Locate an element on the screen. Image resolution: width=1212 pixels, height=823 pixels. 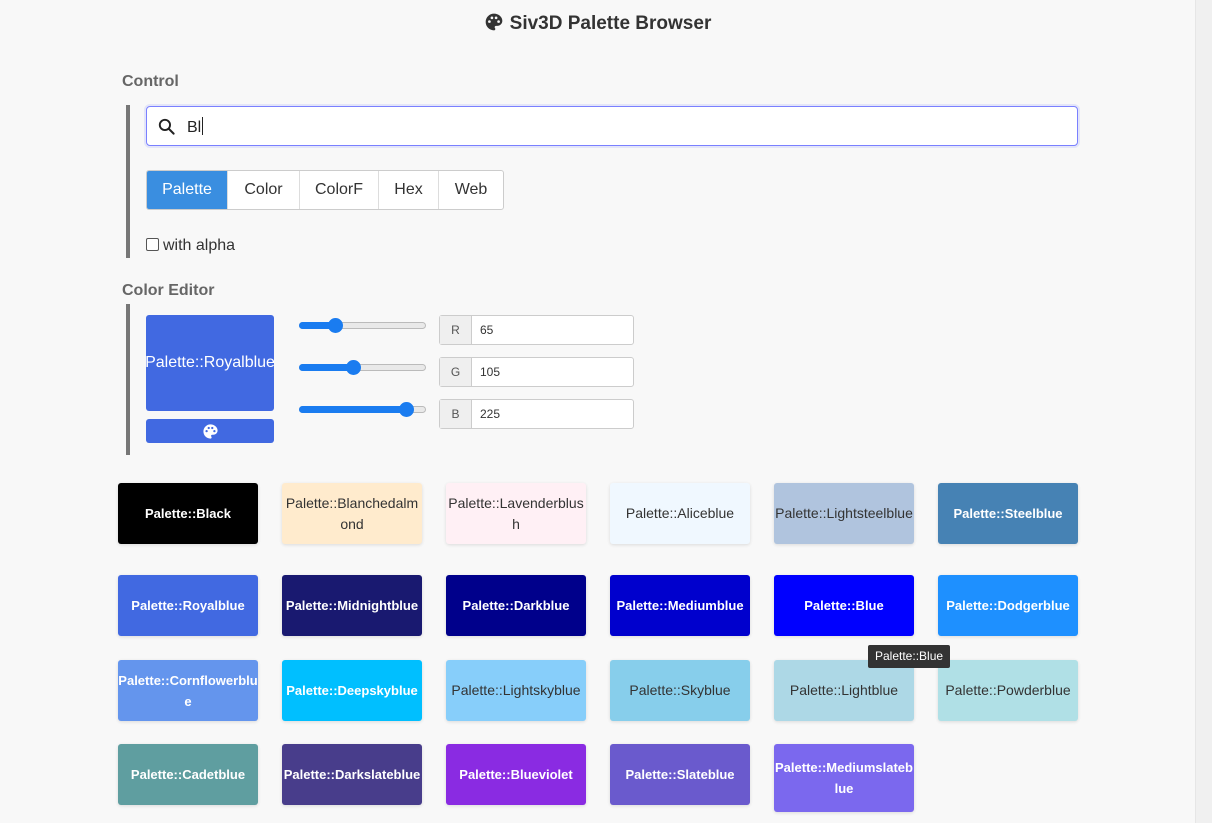
app-title-text: Siv3D Palette Browser is located at coordinates (610, 23).